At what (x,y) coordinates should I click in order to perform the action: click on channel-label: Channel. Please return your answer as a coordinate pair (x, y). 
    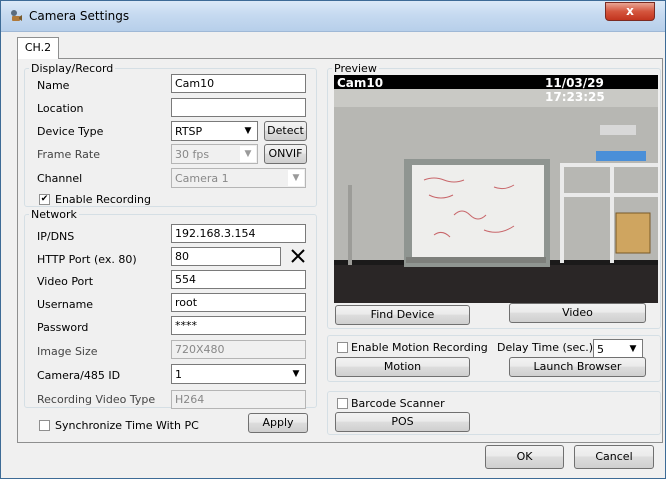
    Looking at the image, I should click on (60, 178).